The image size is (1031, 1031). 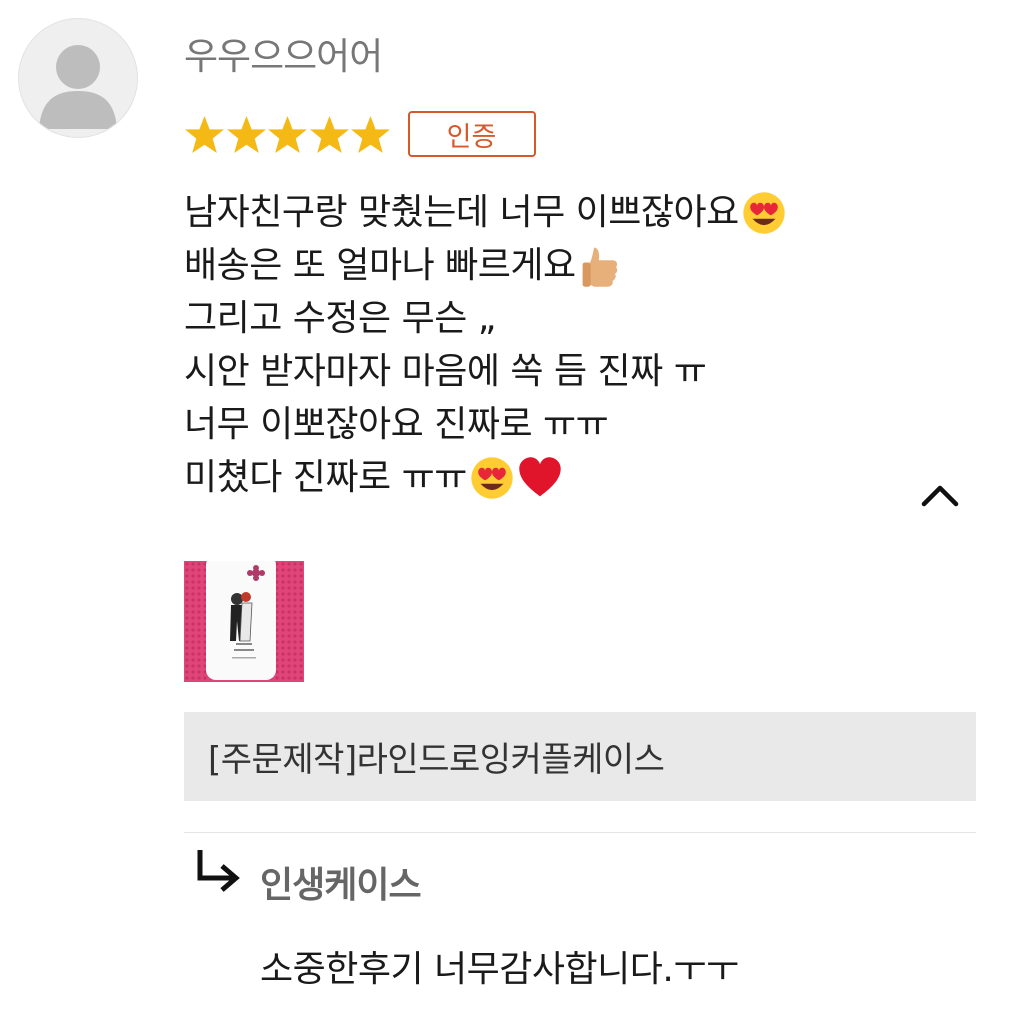 I want to click on review-line-text: 미쳤다 진짜로 ㅠㅠ, so click(x=325, y=477).